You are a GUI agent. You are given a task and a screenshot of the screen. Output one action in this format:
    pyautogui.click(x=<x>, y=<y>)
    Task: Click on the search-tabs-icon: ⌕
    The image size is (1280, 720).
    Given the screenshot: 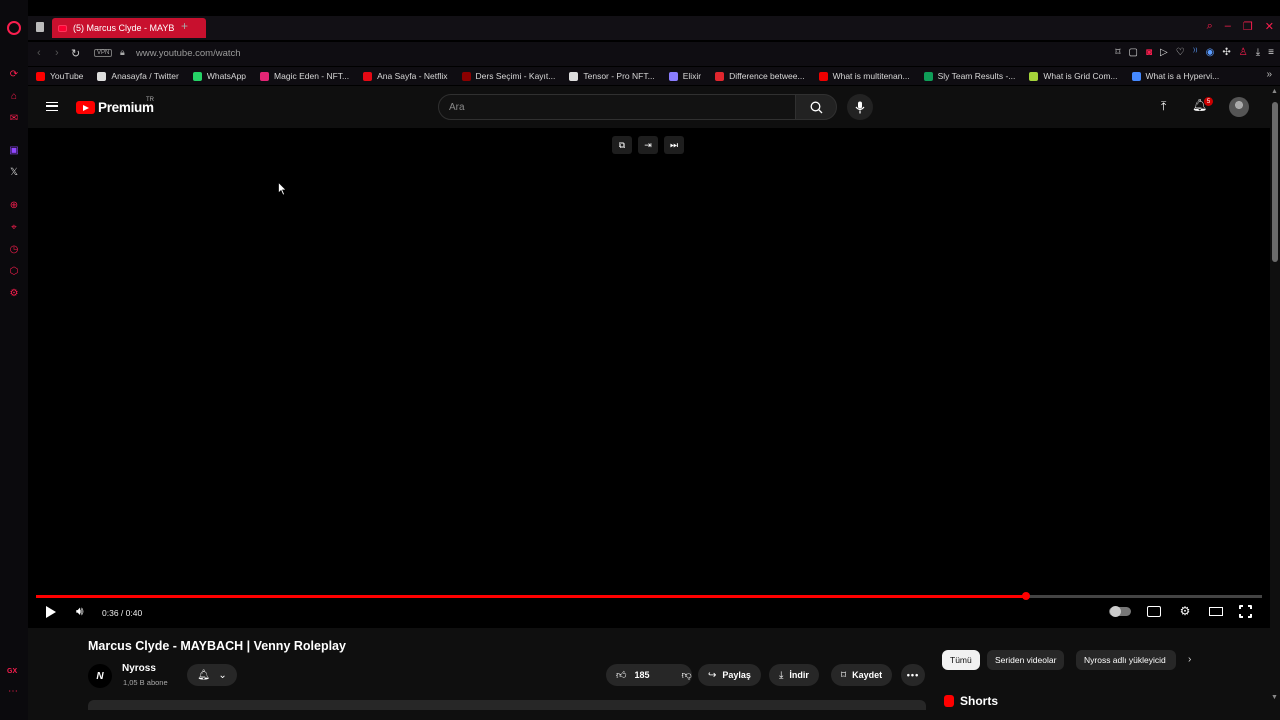 What is the action you would take?
    pyautogui.click(x=1210, y=26)
    